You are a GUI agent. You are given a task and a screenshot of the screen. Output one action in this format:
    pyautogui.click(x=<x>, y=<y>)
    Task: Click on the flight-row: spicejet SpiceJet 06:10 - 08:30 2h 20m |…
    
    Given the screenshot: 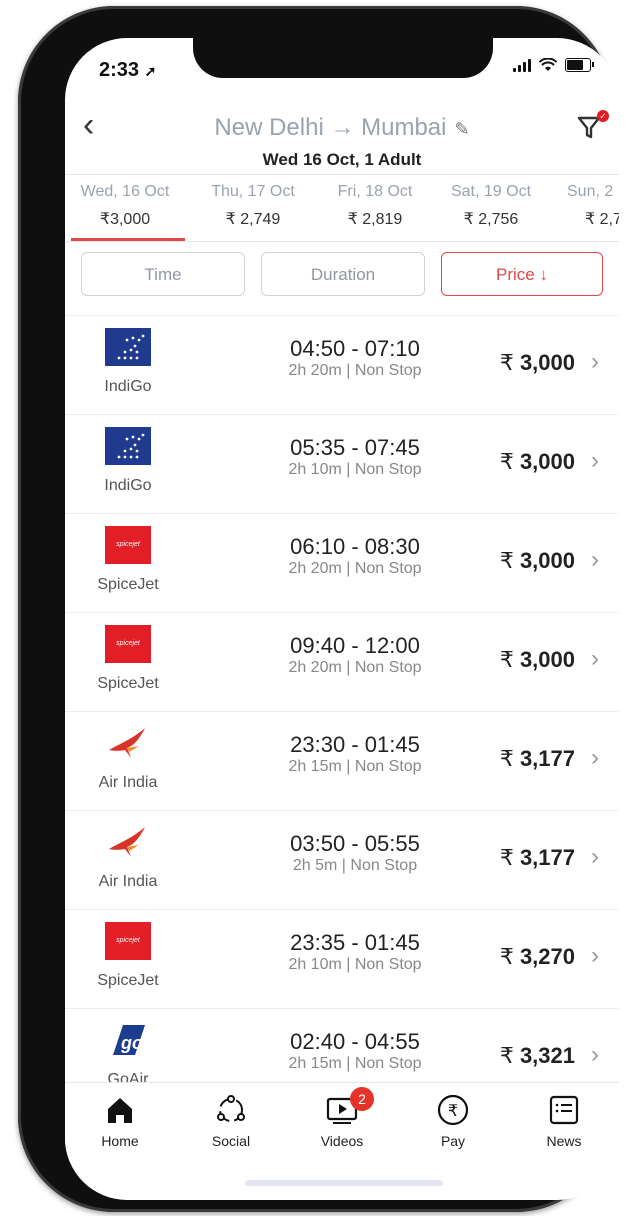 What is the action you would take?
    pyautogui.click(x=342, y=562)
    